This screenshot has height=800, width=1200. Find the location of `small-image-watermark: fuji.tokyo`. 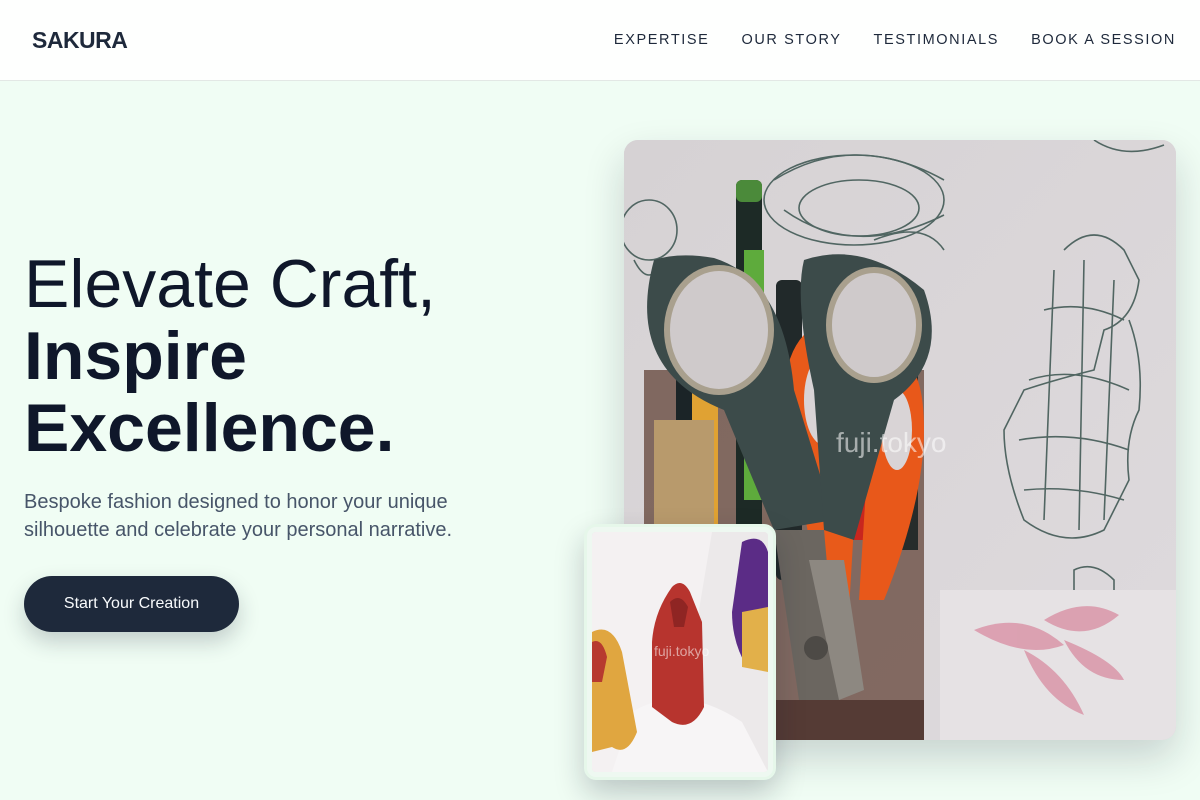

small-image-watermark: fuji.tokyo is located at coordinates (681, 651).